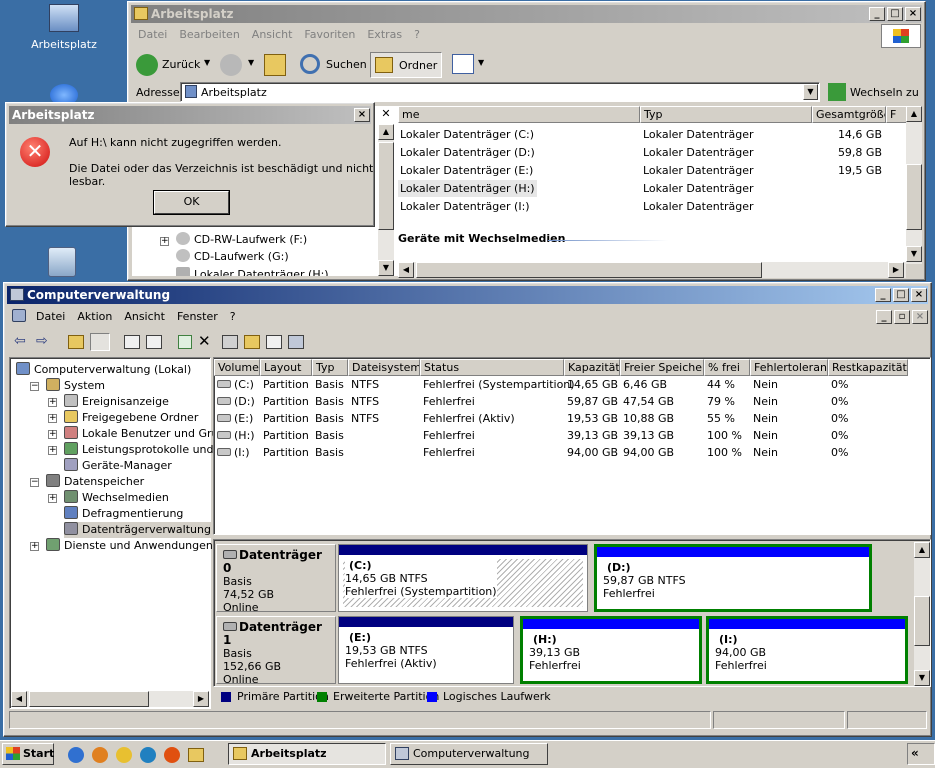  I want to click on tree-node: Wechselmedien, so click(116, 498).